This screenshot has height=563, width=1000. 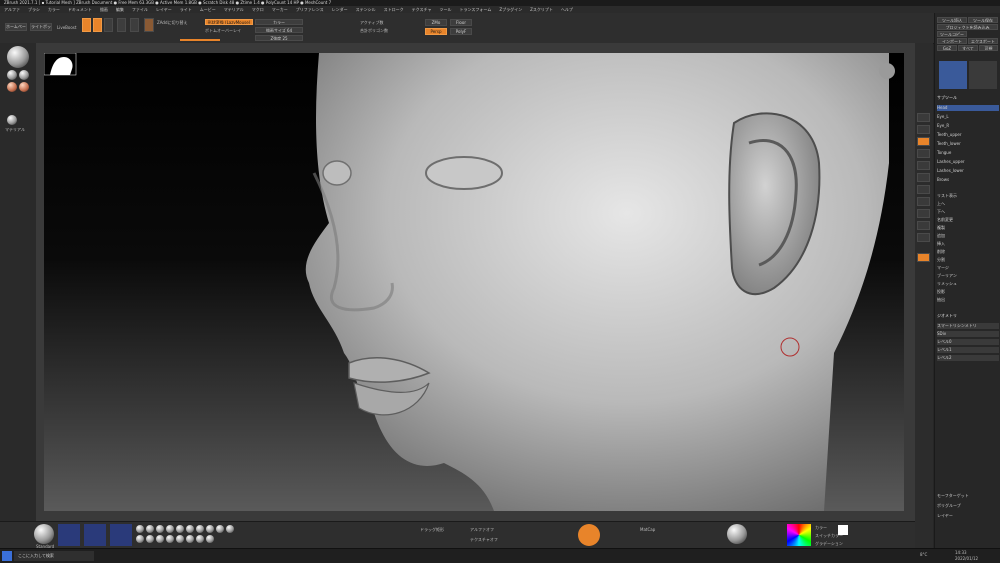 What do you see at coordinates (968, 117) in the screenshot?
I see `subtool-item: Eye_L` at bounding box center [968, 117].